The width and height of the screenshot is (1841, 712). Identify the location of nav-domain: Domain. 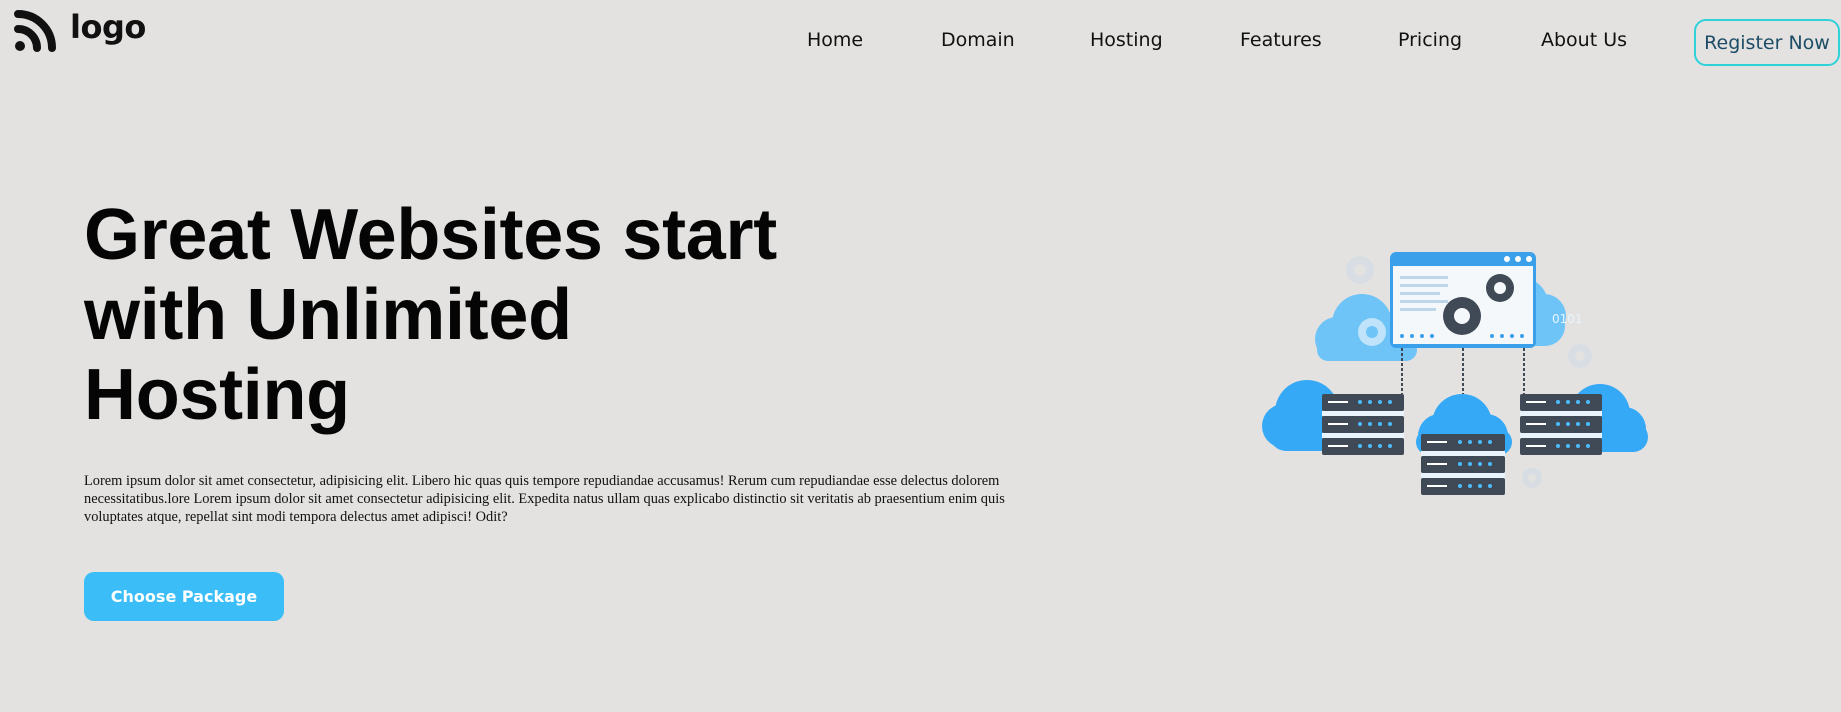
(978, 40).